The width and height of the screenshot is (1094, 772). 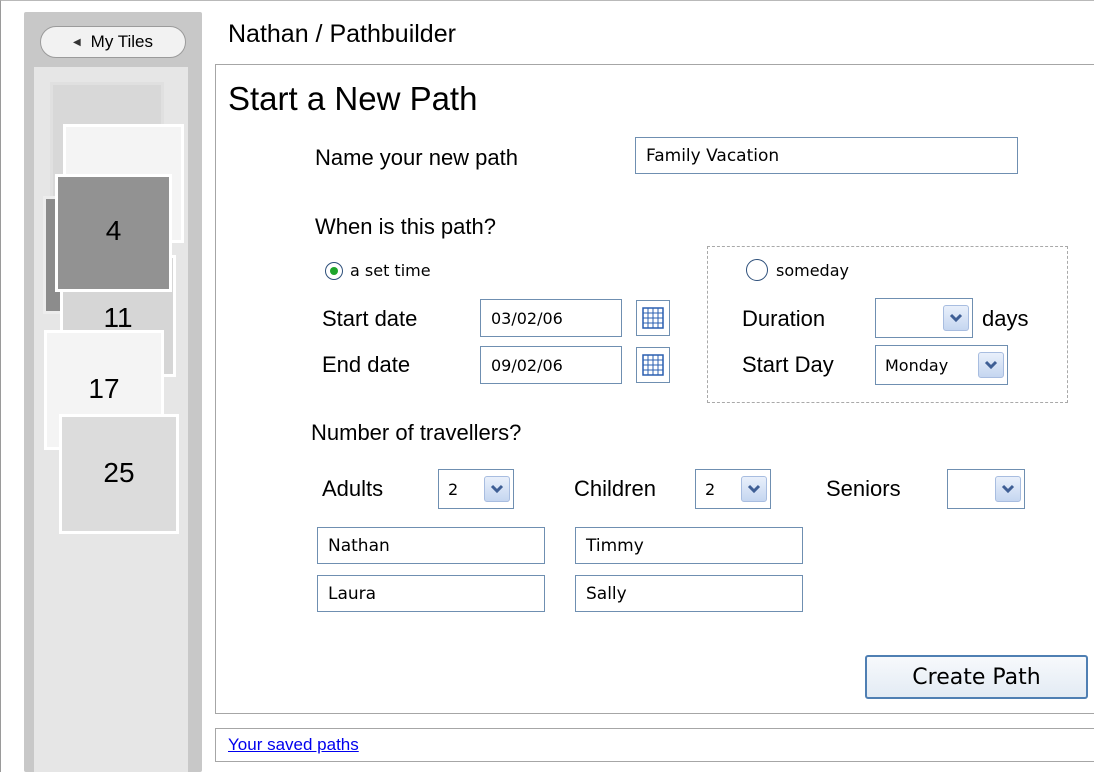 I want to click on start-date-label: Start date, so click(x=370, y=318).